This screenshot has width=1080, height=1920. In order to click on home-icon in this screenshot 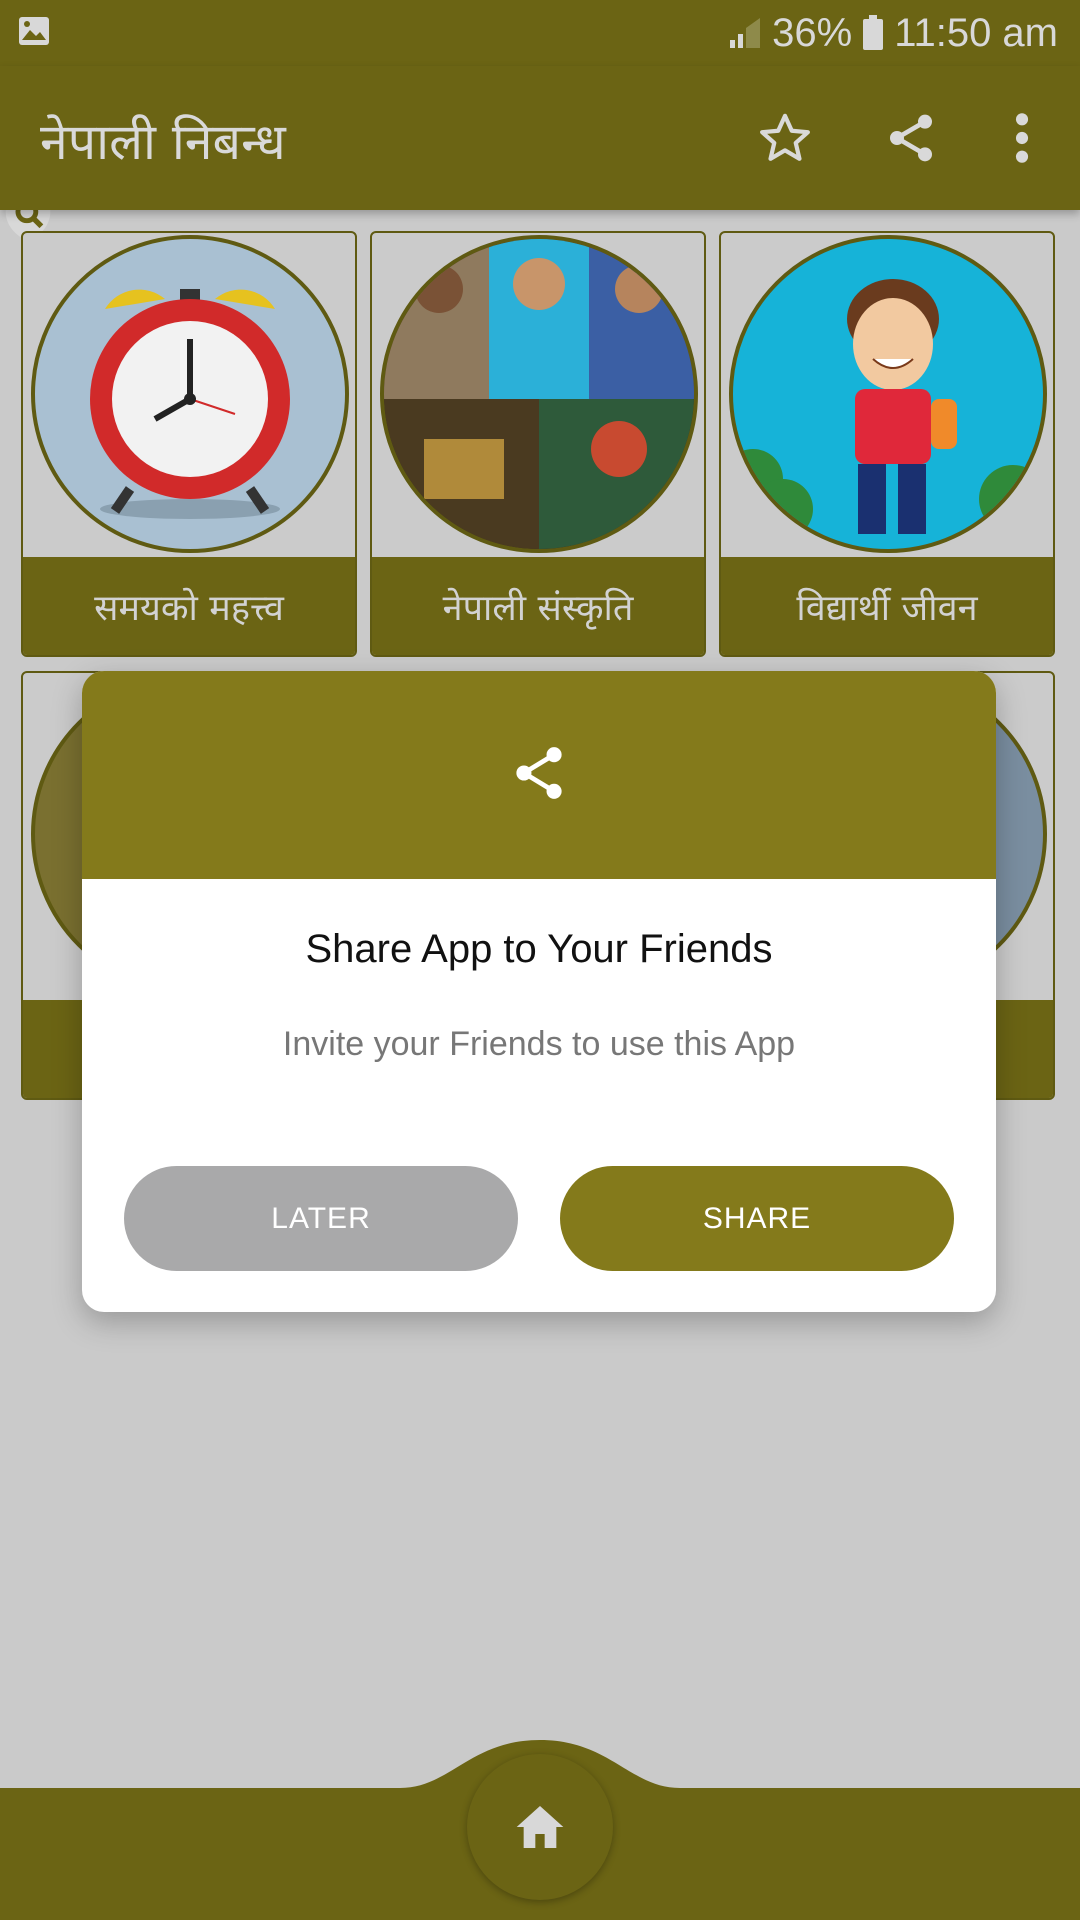, I will do `click(540, 1827)`.